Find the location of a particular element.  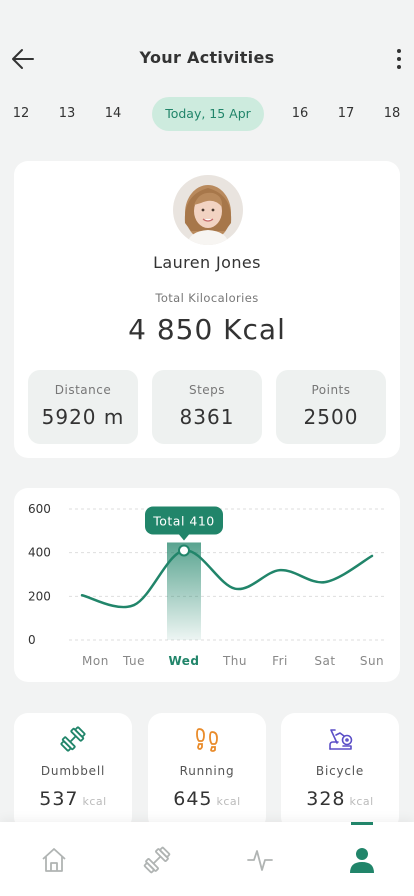

stat-value: 8361 is located at coordinates (207, 417).